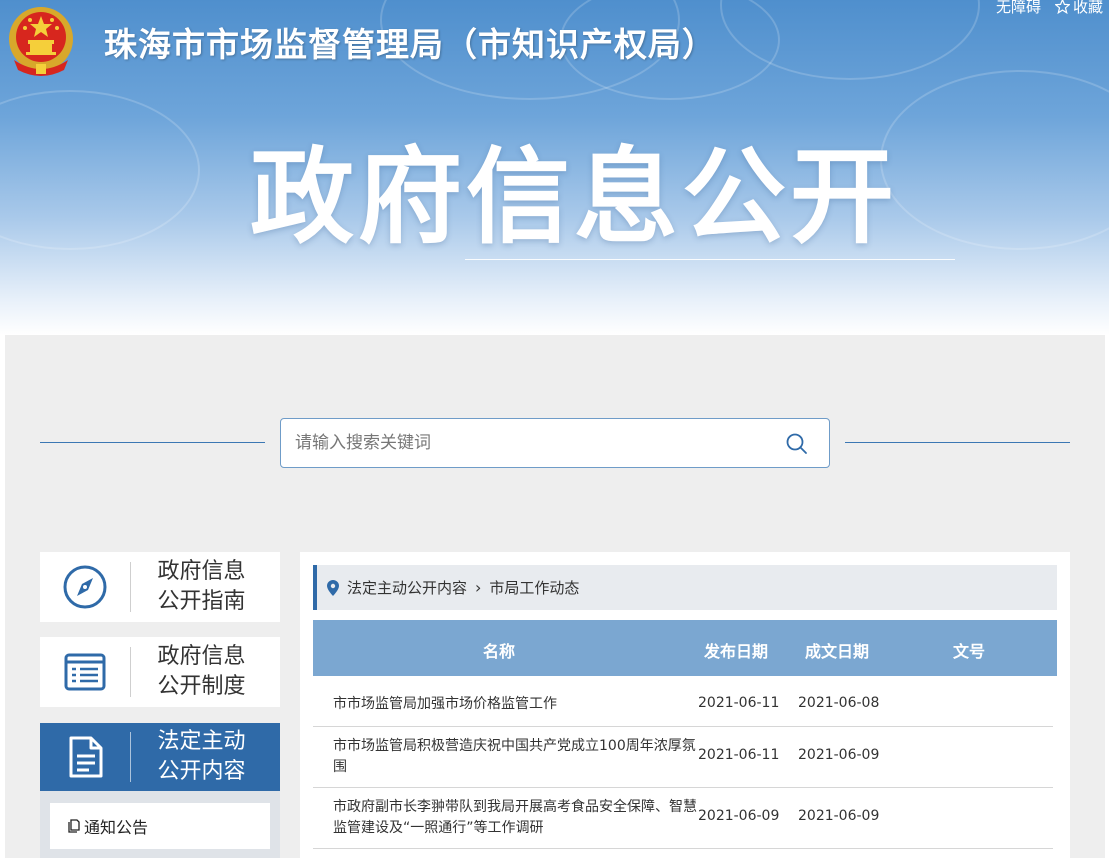 This screenshot has height=858, width=1109. Describe the element at coordinates (685, 648) in the screenshot. I see `table-header: 名称 发布日期 成文日期 文号` at that location.